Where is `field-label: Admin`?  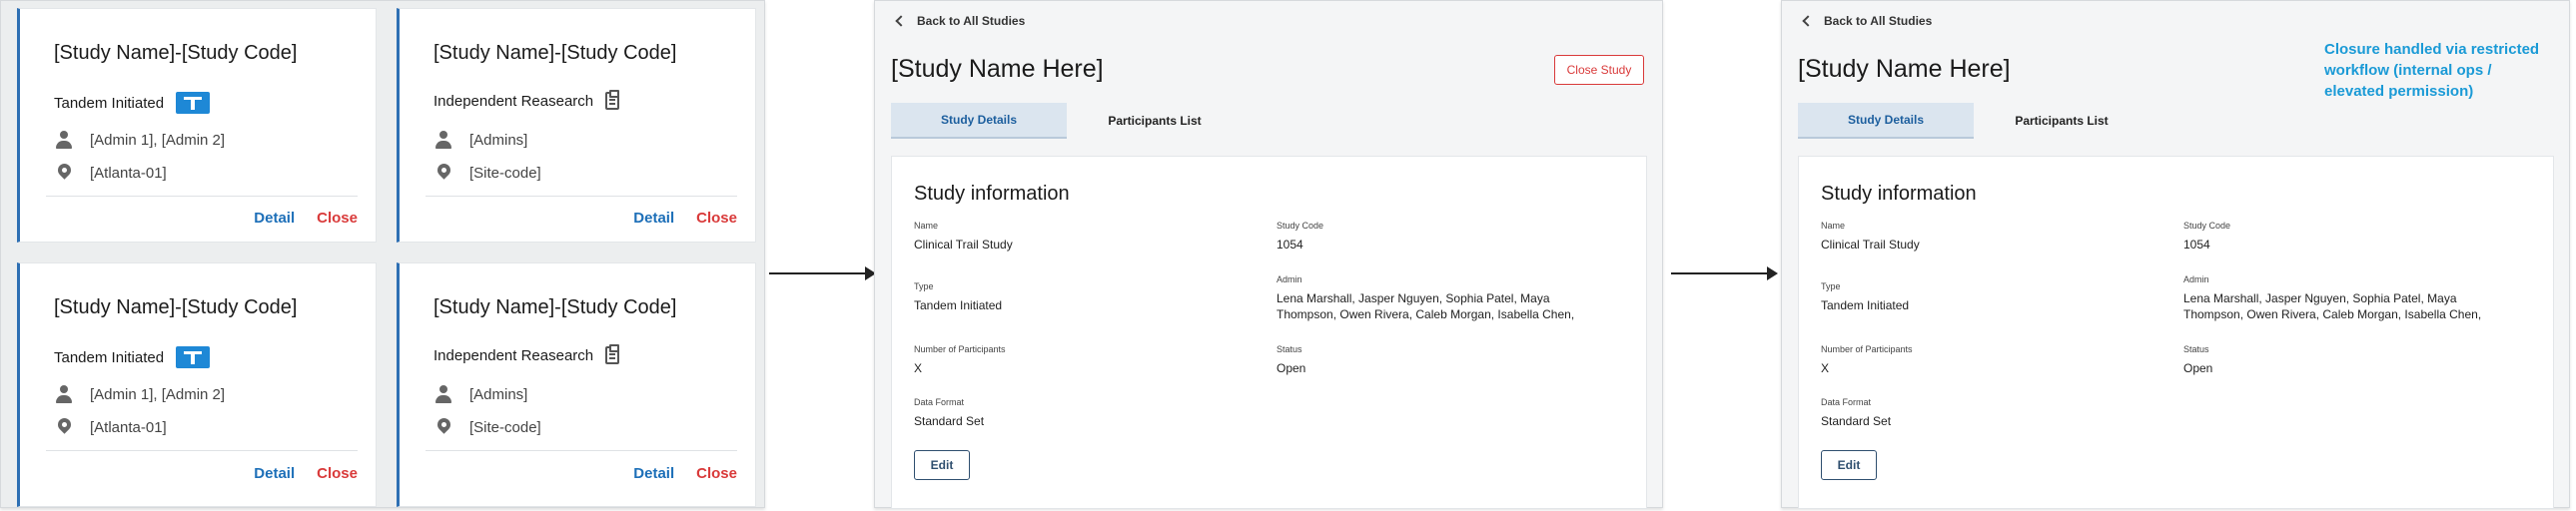 field-label: Admin is located at coordinates (1289, 279).